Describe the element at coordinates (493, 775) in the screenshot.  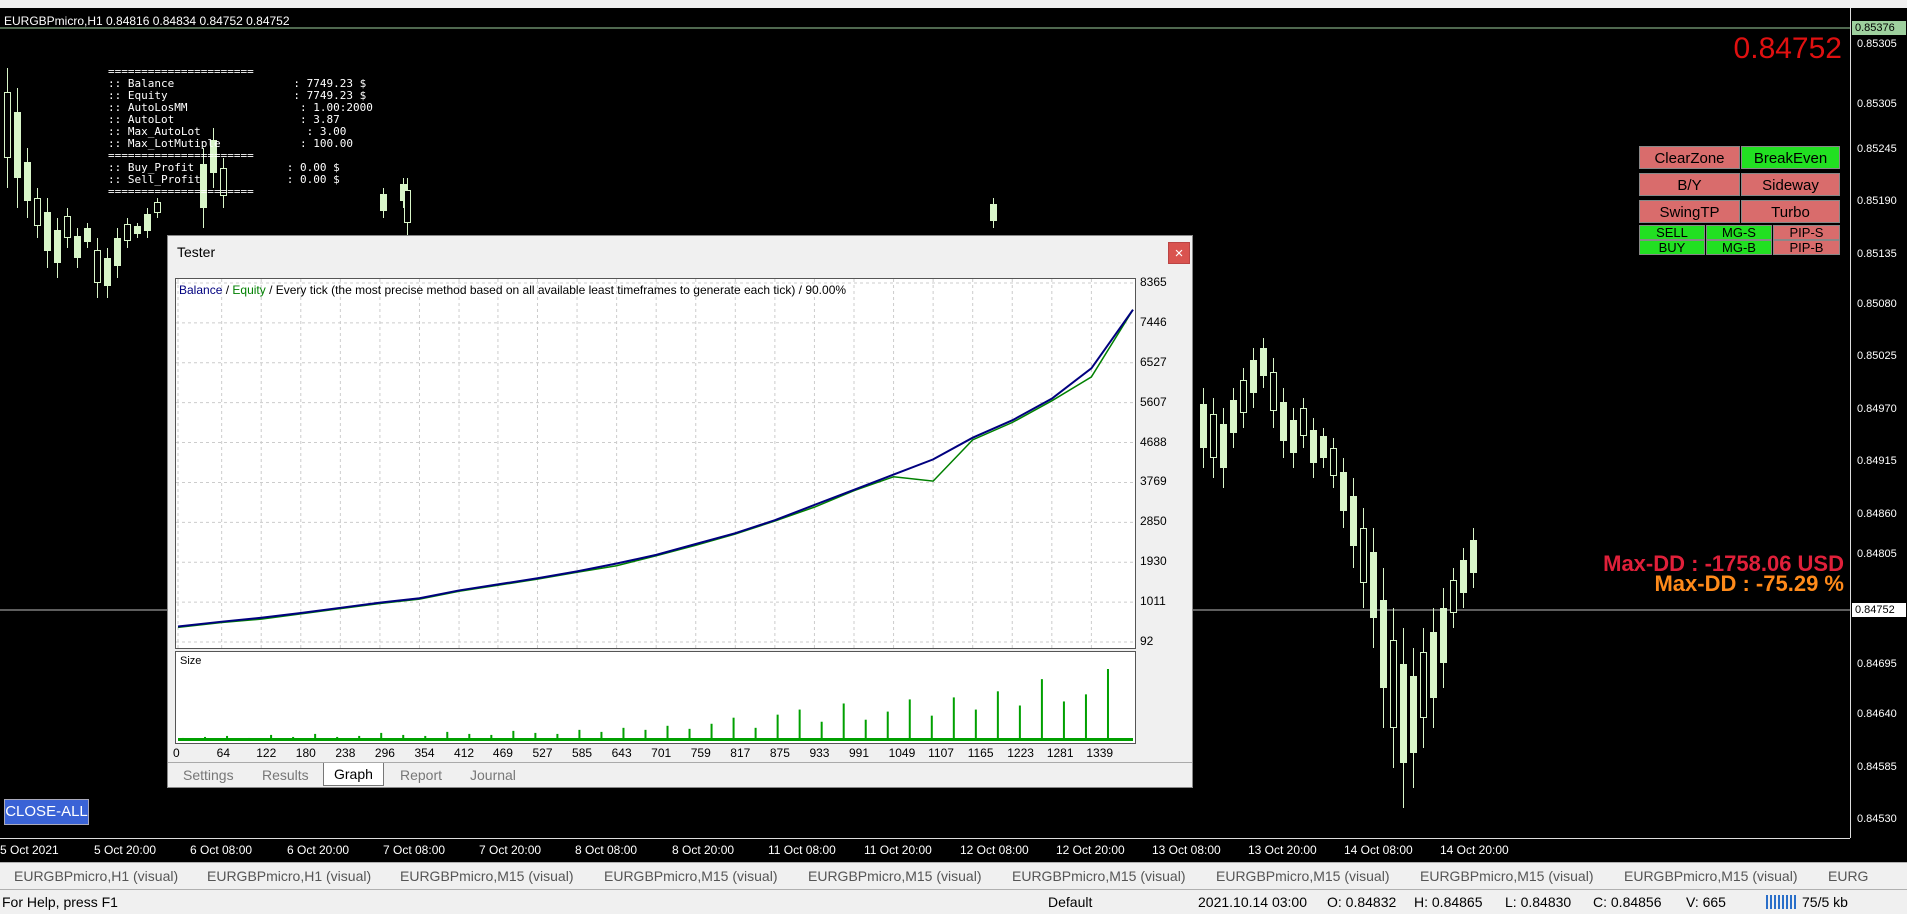
I see `tab-journal: Journal` at that location.